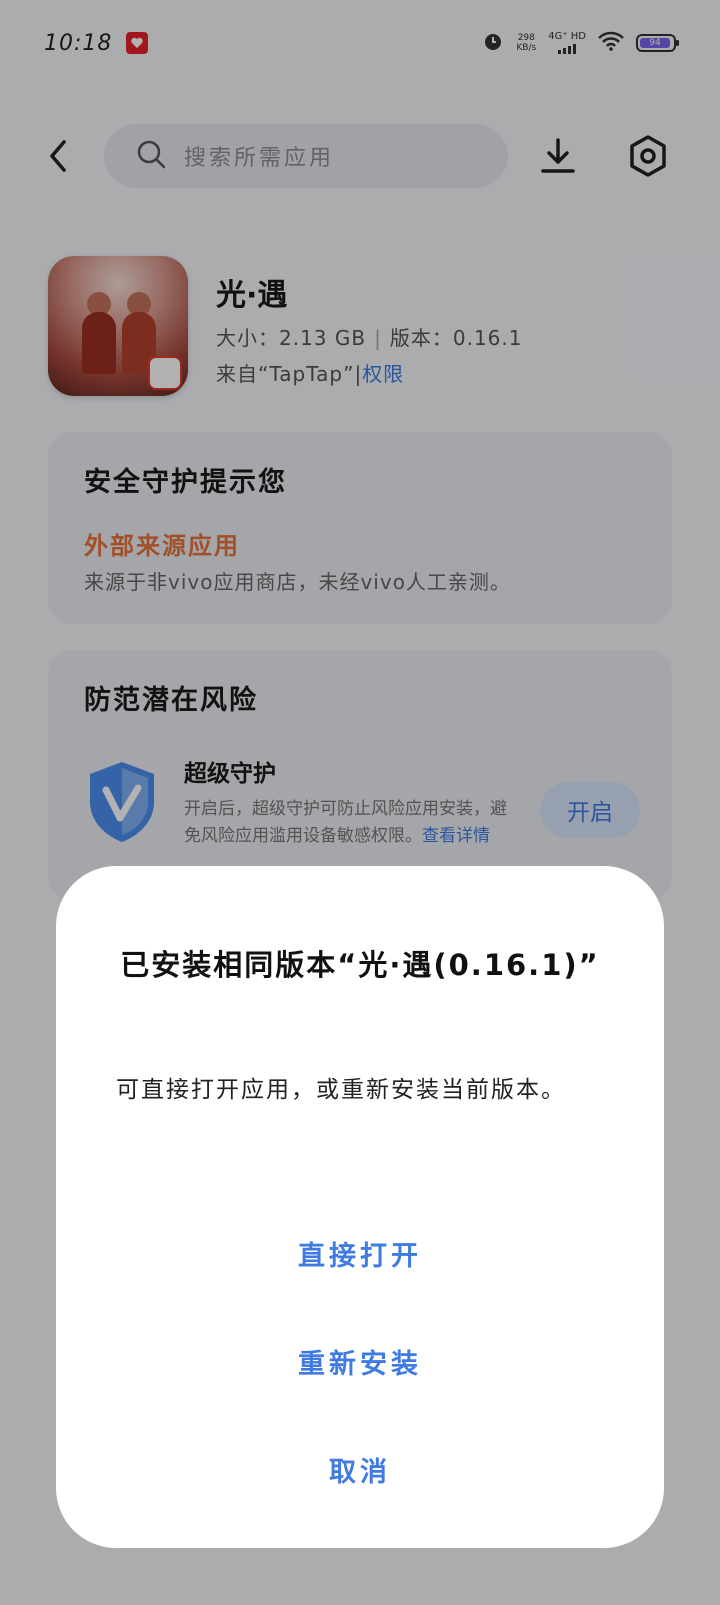 Image resolution: width=720 pixels, height=1605 pixels. Describe the element at coordinates (360, 965) in the screenshot. I see `dialog-title: 已安装相同版本“光·遇(0.16.1)”` at that location.